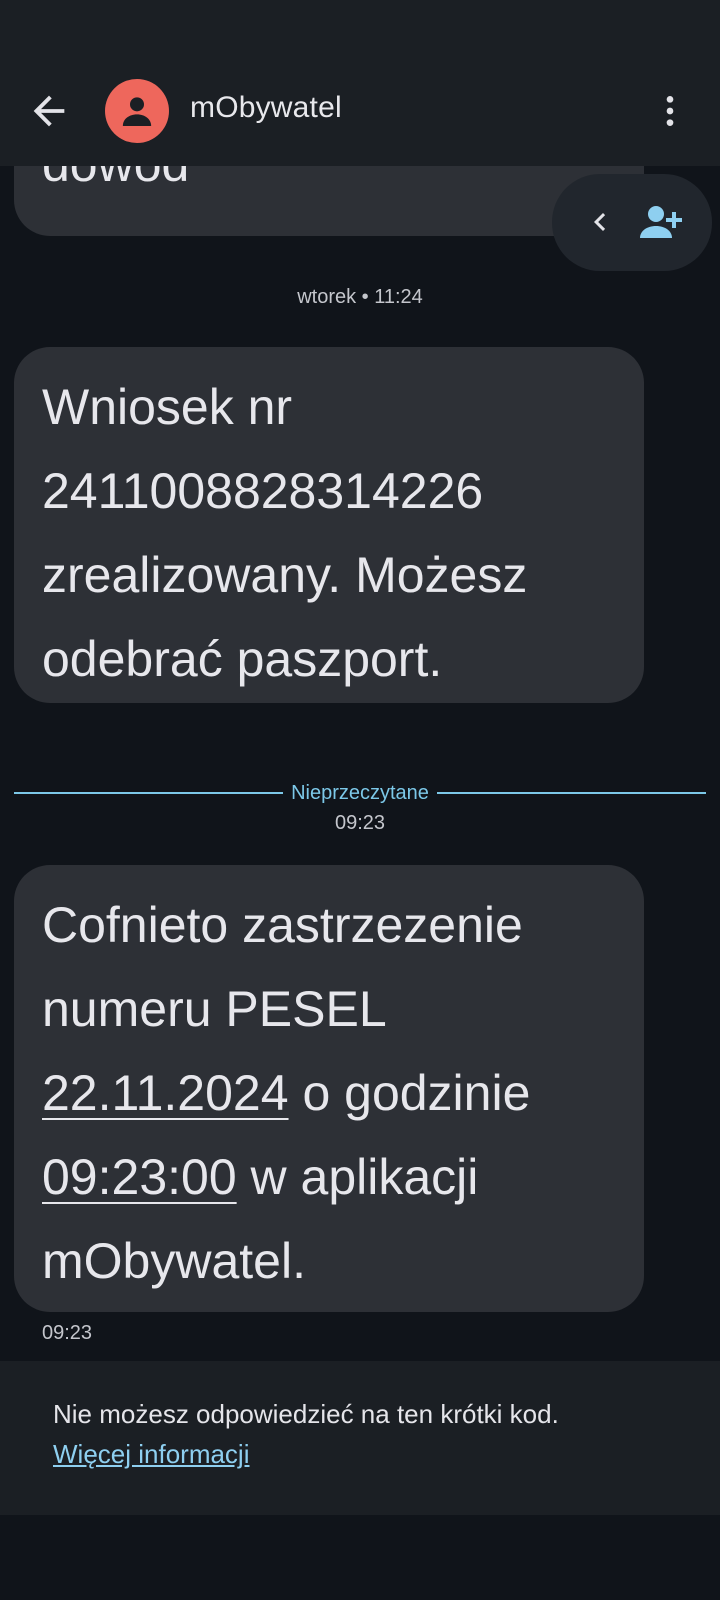 Image resolution: width=720 pixels, height=1600 pixels. What do you see at coordinates (360, 113) in the screenshot?
I see `app-bar: mObywatel` at bounding box center [360, 113].